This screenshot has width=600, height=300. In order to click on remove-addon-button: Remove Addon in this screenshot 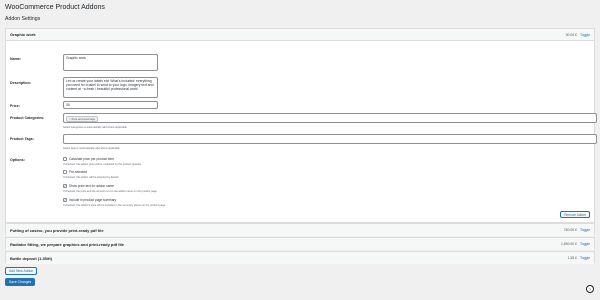, I will do `click(575, 214)`.